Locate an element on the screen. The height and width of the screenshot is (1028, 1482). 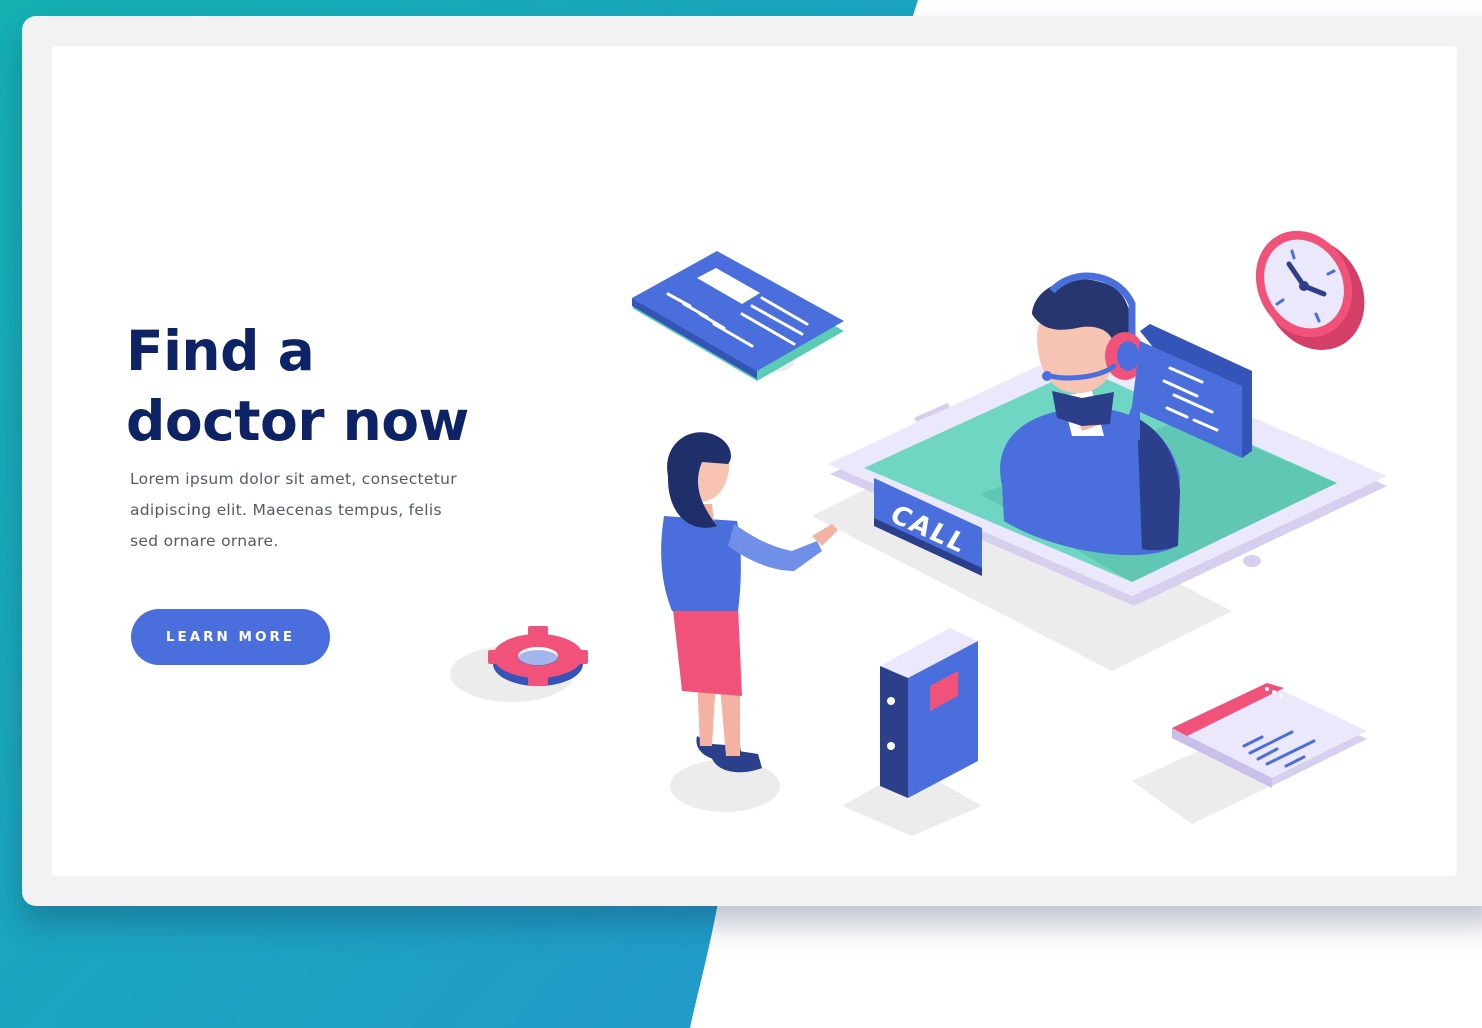
gear-icon is located at coordinates (538, 656).